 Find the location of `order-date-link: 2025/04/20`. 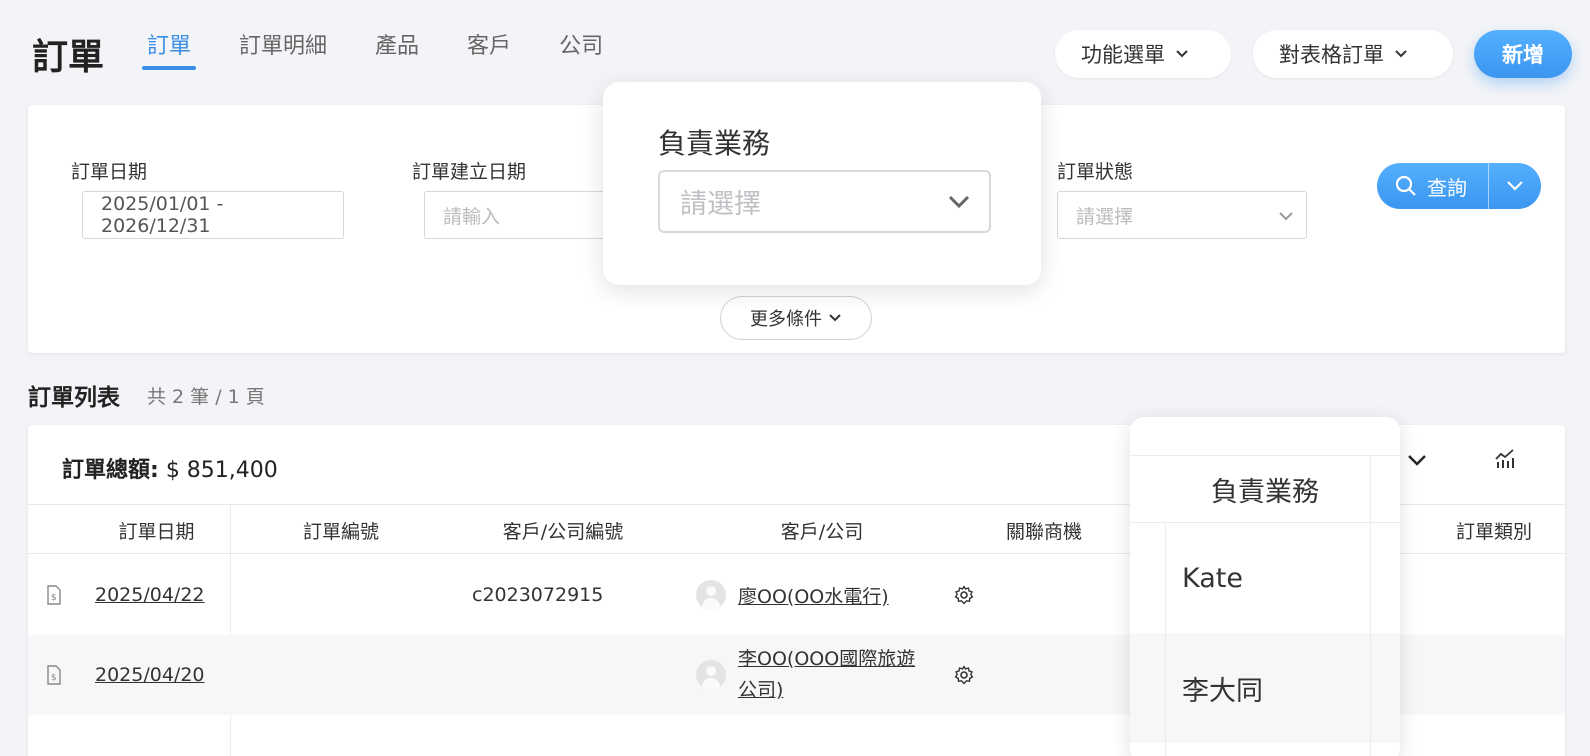

order-date-link: 2025/04/20 is located at coordinates (150, 675).